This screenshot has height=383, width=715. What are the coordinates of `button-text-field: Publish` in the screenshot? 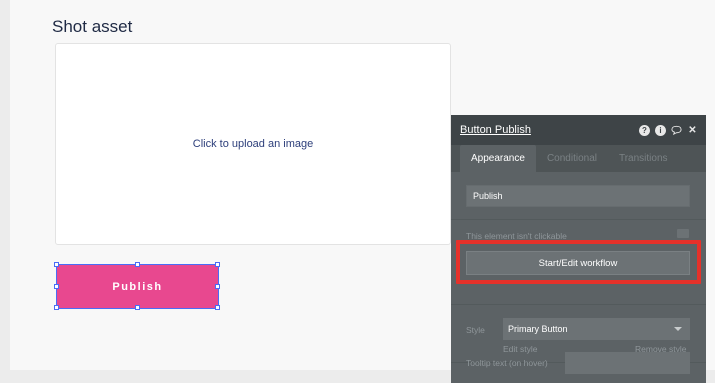 It's located at (578, 196).